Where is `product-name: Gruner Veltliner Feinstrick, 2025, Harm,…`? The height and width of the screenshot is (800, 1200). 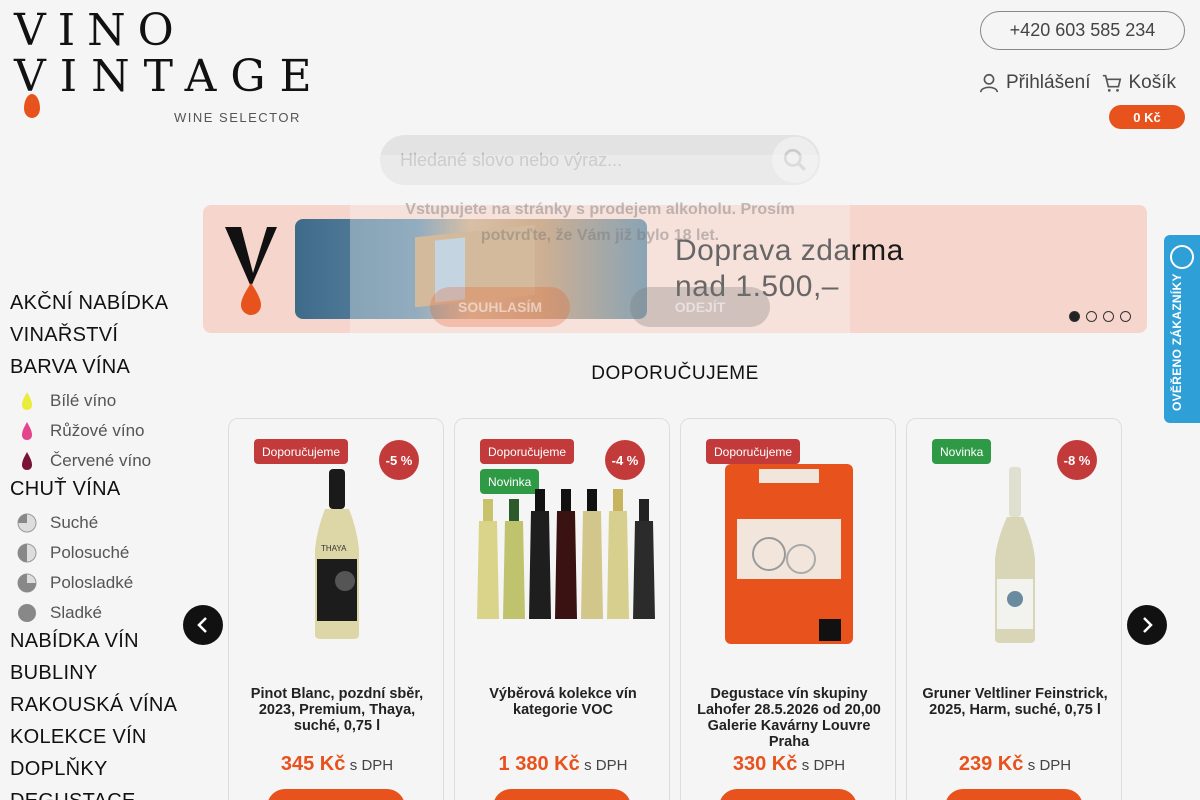
product-name: Gruner Veltliner Feinstrick, 2025, Harm,… is located at coordinates (1015, 702).